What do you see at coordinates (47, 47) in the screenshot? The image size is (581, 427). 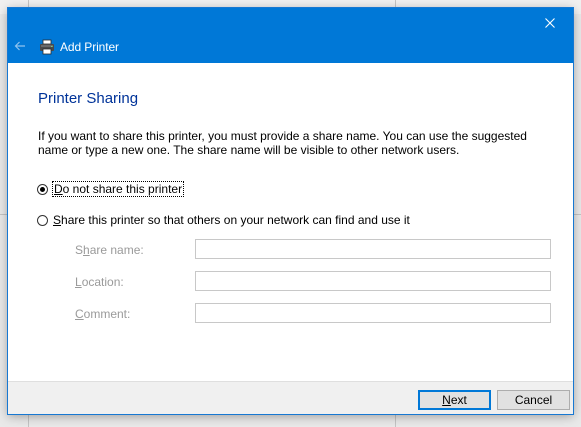 I see `printer-icon` at bounding box center [47, 47].